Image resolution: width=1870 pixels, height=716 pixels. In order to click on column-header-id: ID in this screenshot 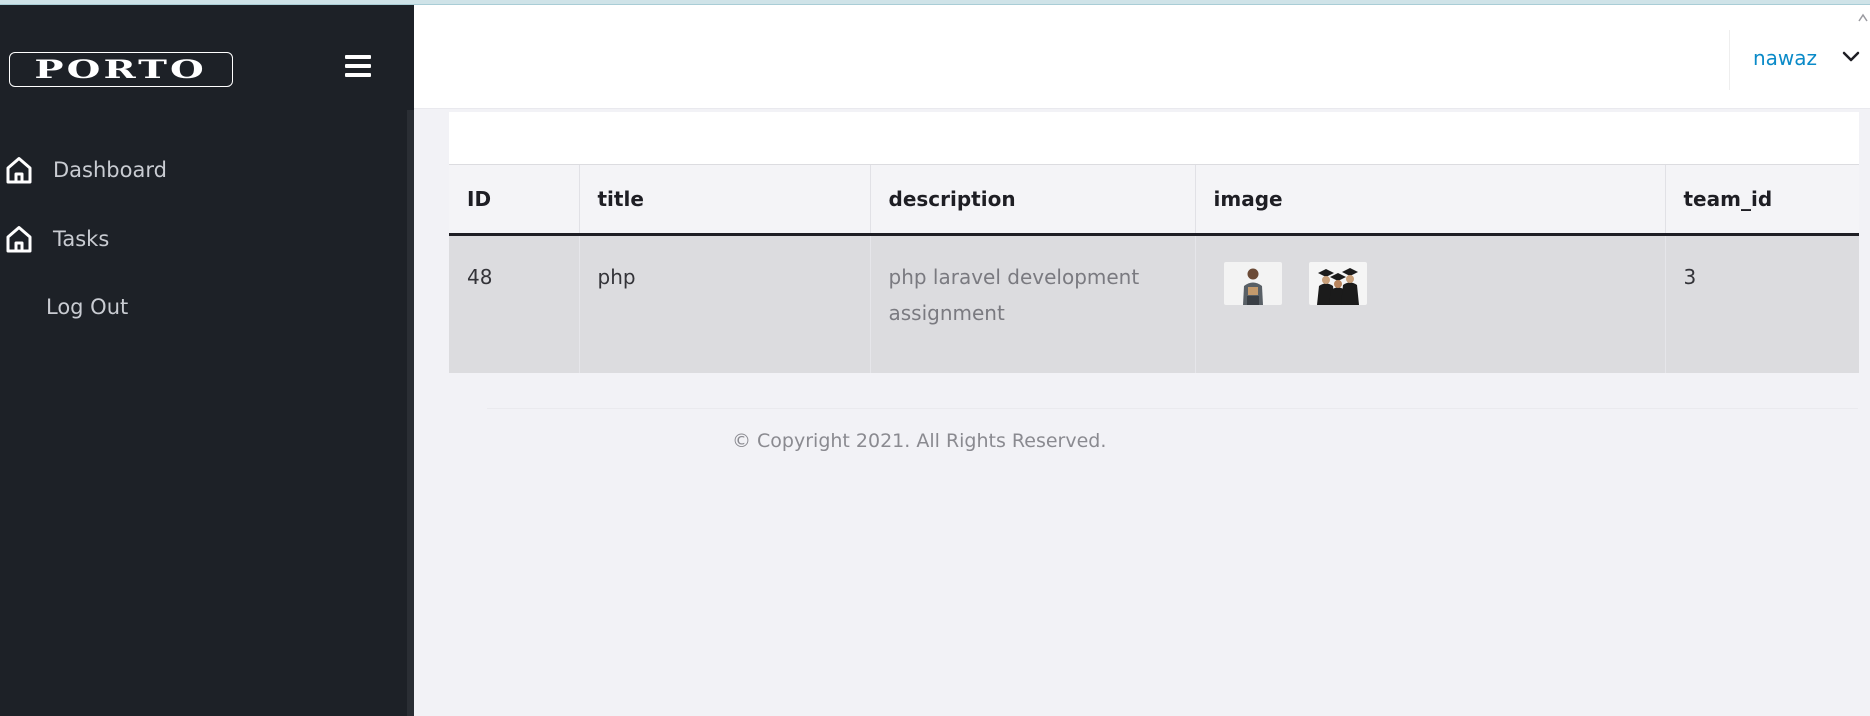, I will do `click(514, 200)`.